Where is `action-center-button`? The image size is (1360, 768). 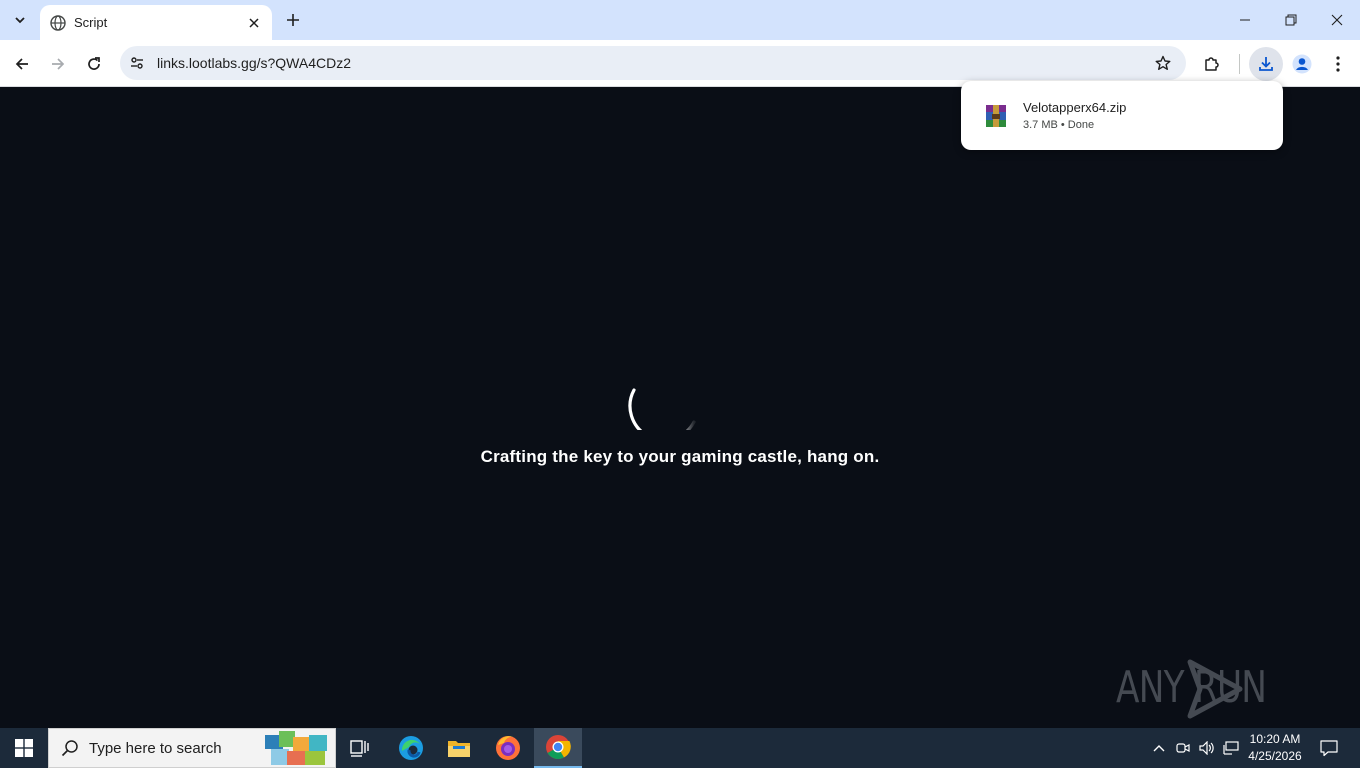
action-center-button is located at coordinates (1329, 748).